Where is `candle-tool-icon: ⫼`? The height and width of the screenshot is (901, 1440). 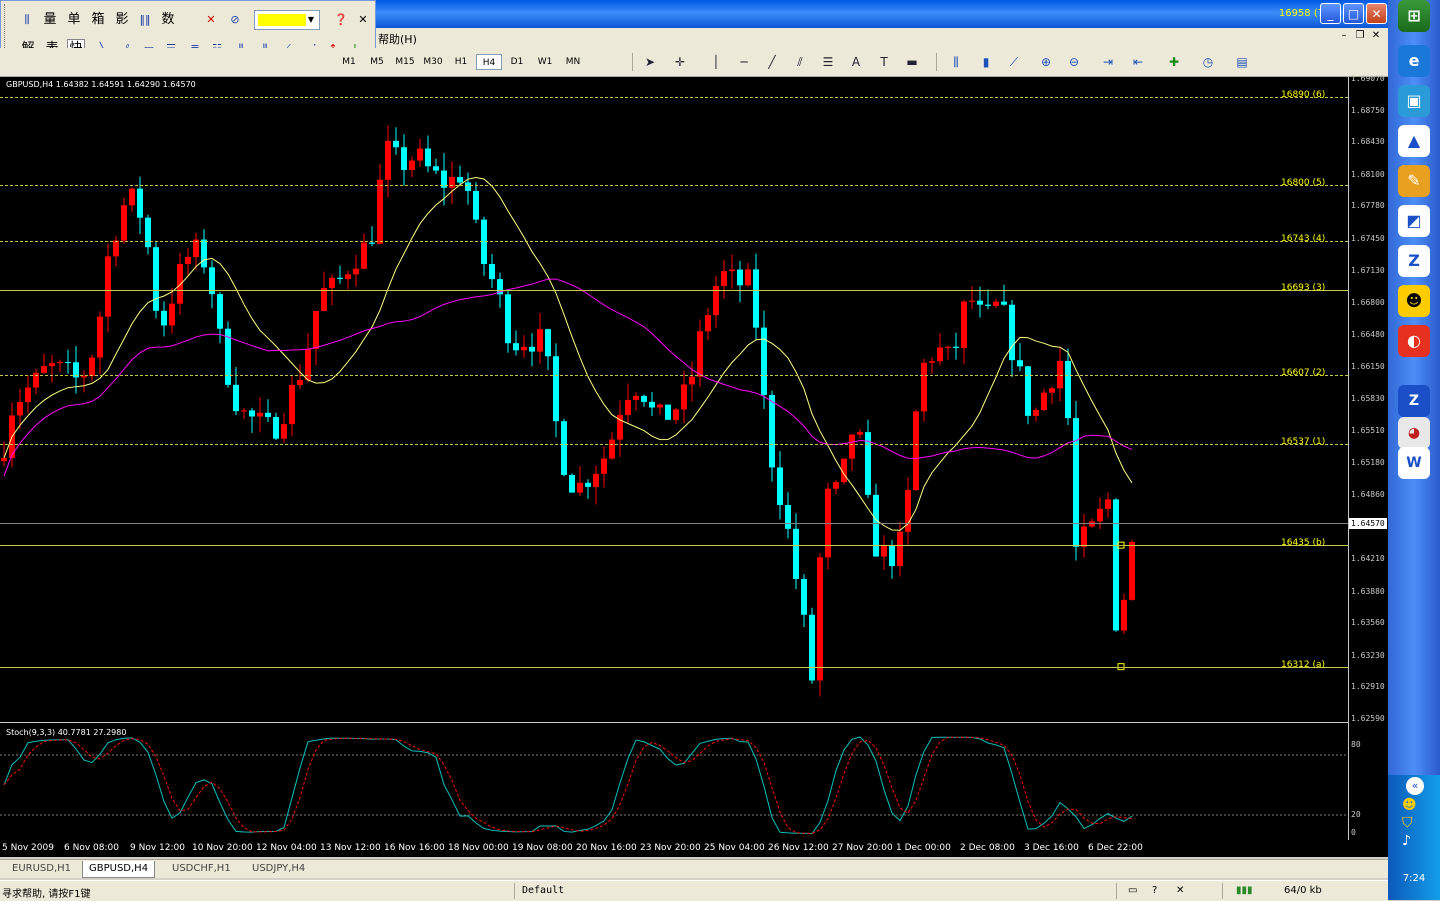 candle-tool-icon: ⫼ is located at coordinates (27, 20).